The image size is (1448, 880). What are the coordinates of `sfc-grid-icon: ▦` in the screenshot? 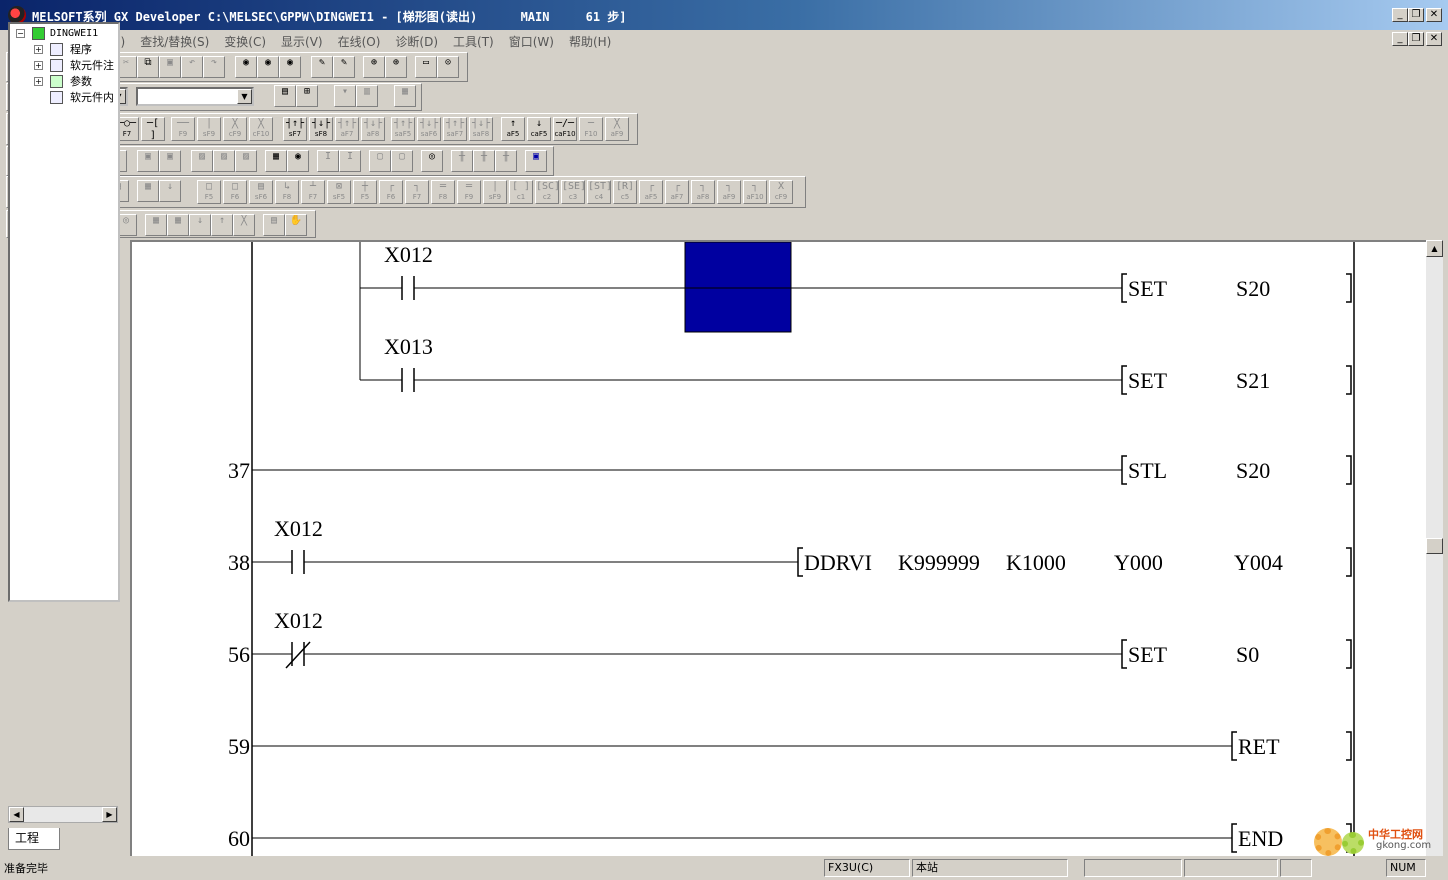 It's located at (148, 191).